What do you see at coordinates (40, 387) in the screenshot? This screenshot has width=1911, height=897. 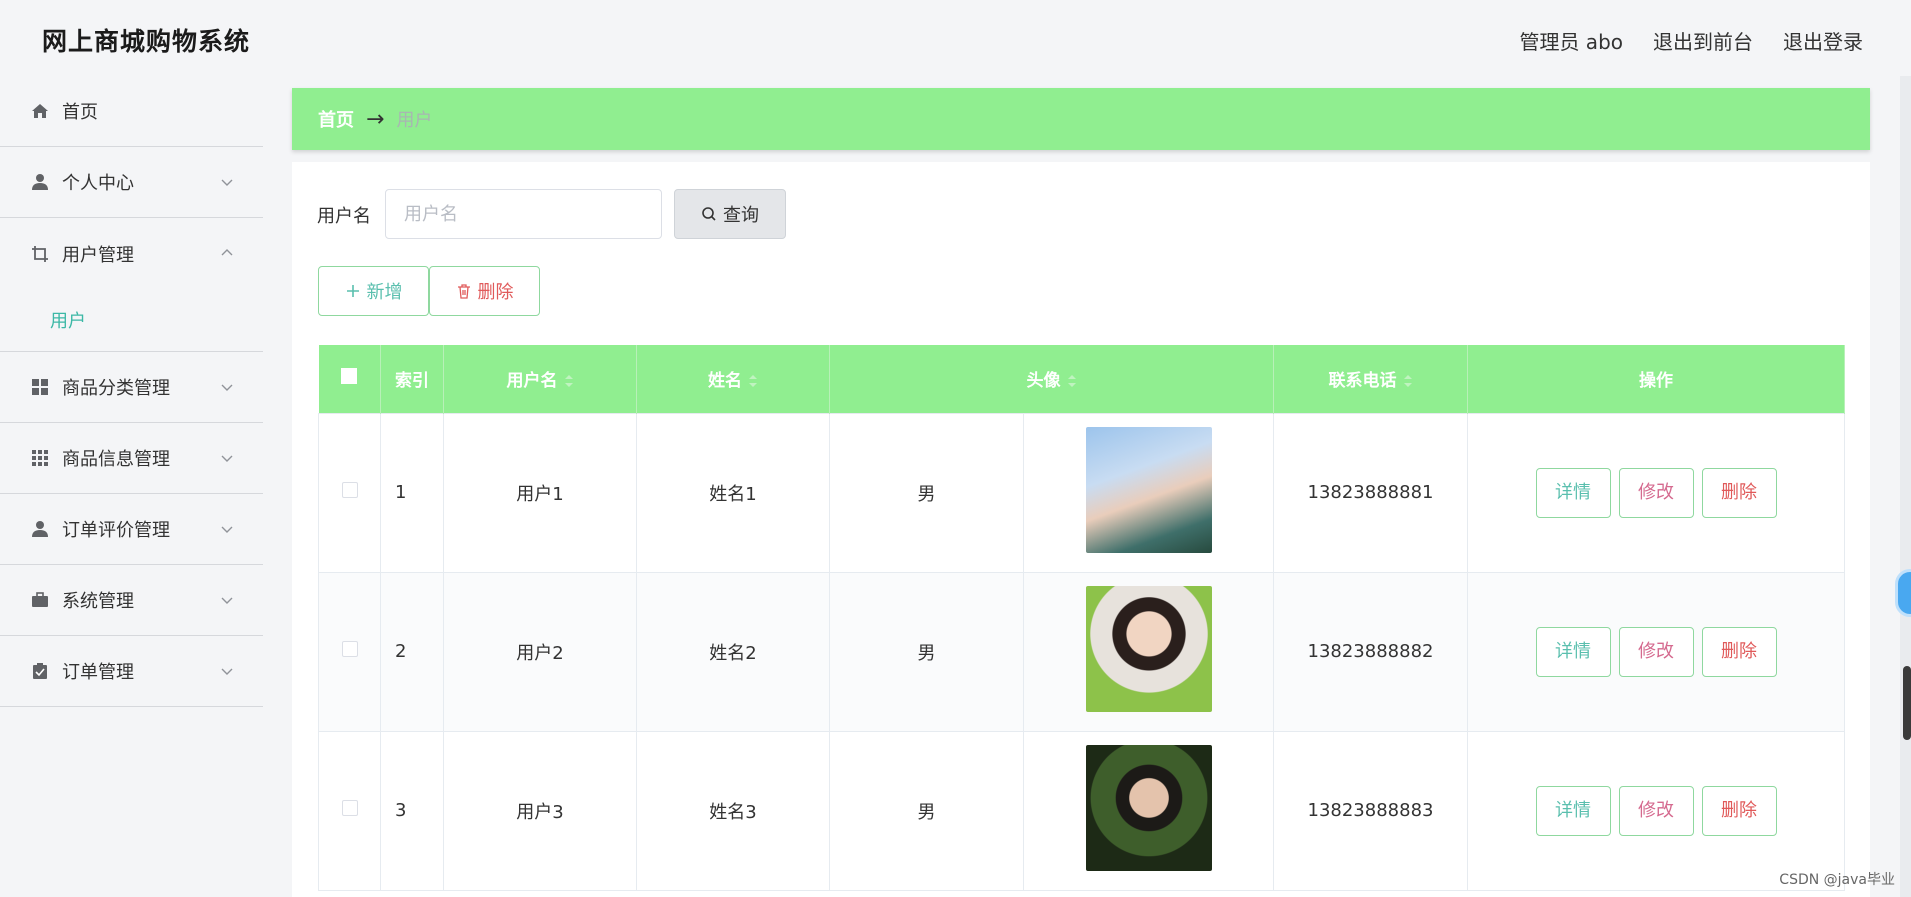 I see `grid-icon` at bounding box center [40, 387].